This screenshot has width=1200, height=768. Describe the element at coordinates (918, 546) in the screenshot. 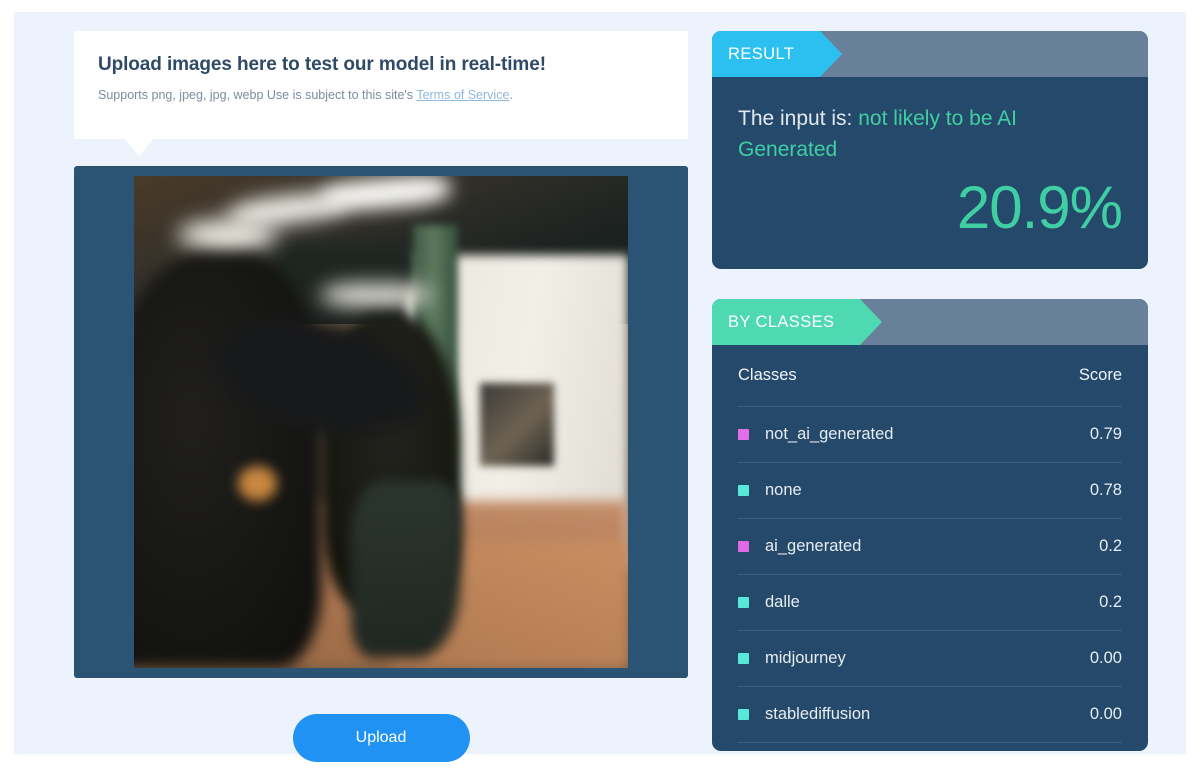

I see `class-name-cell: ai_generated` at that location.